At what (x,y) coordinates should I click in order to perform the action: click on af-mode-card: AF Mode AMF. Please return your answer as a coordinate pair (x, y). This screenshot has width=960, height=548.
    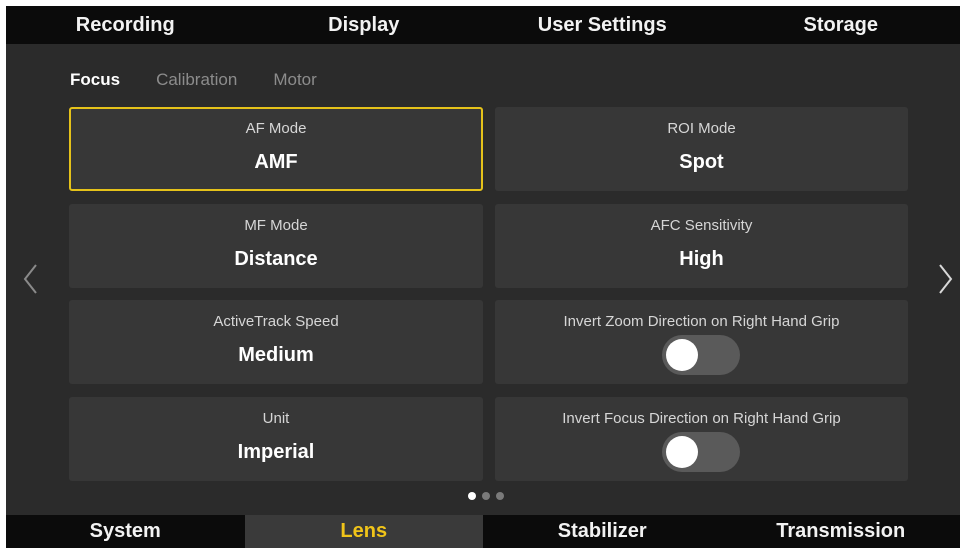
    Looking at the image, I should click on (276, 149).